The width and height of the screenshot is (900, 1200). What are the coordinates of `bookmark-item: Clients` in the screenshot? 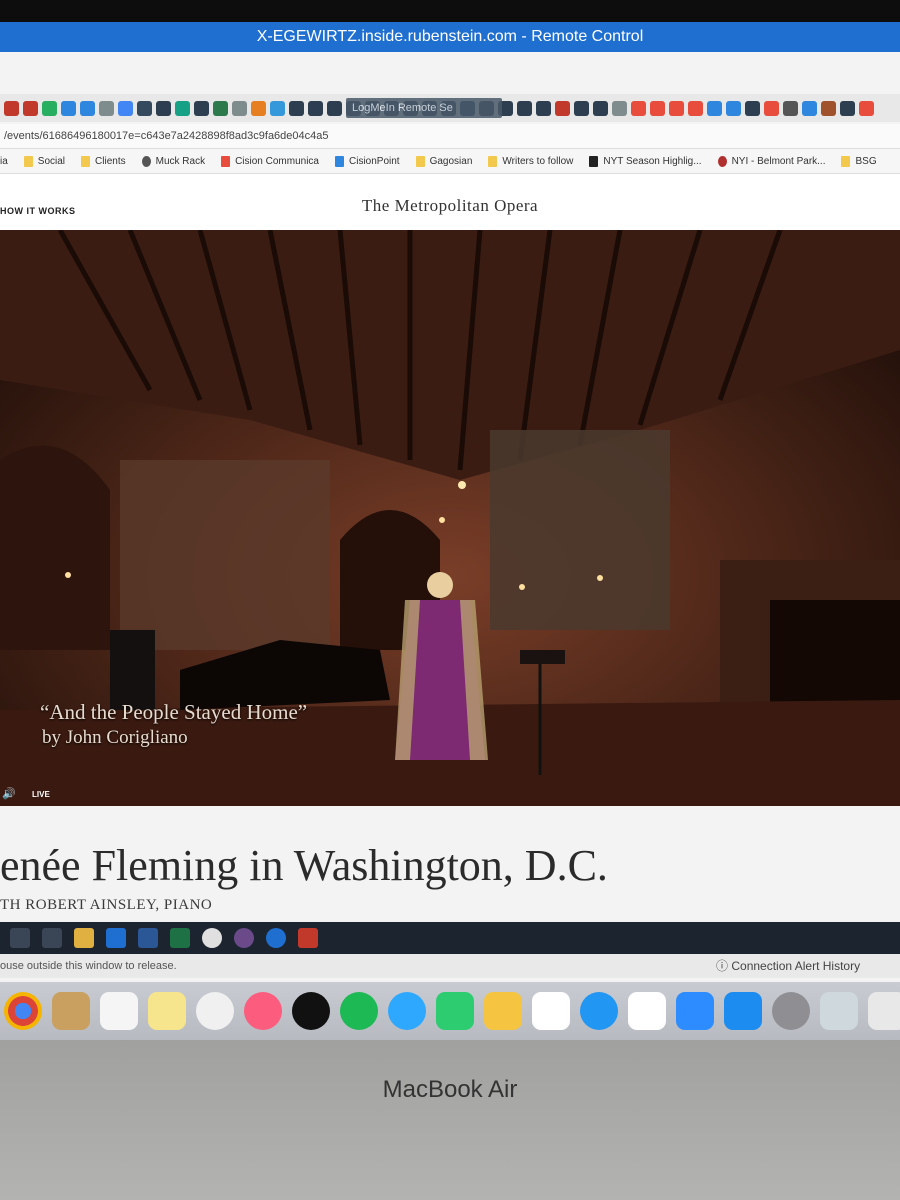 It's located at (103, 161).